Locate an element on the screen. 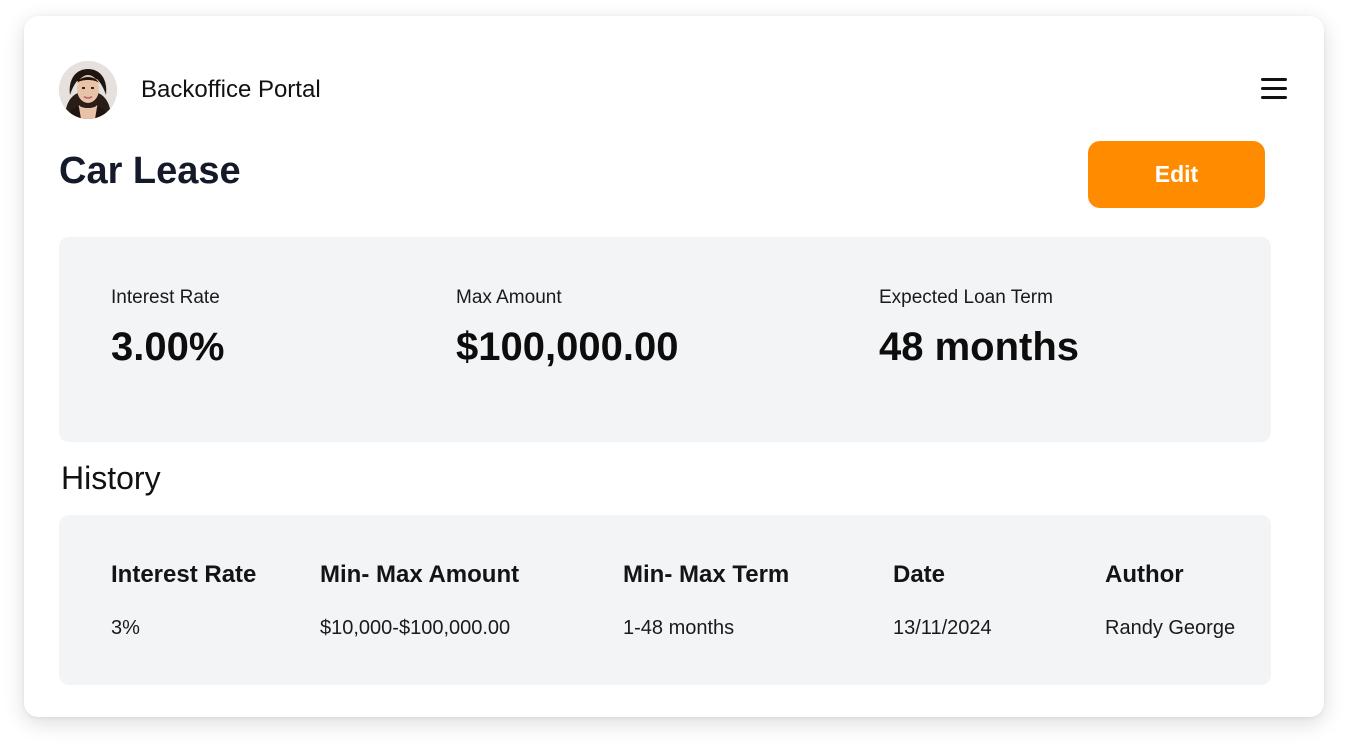 This screenshot has height=749, width=1348. user-avatar-image is located at coordinates (88, 90).